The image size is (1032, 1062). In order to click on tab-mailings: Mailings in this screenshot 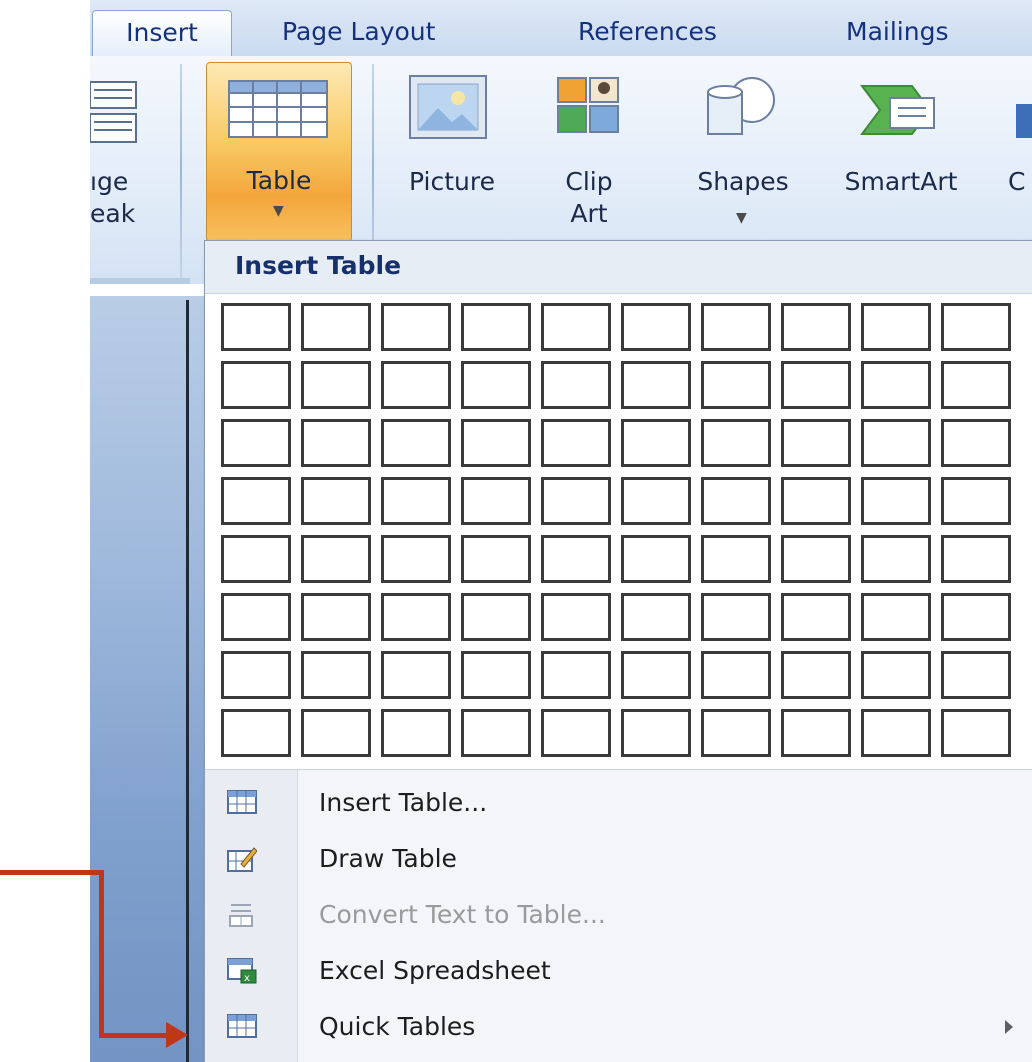, I will do `click(897, 33)`.